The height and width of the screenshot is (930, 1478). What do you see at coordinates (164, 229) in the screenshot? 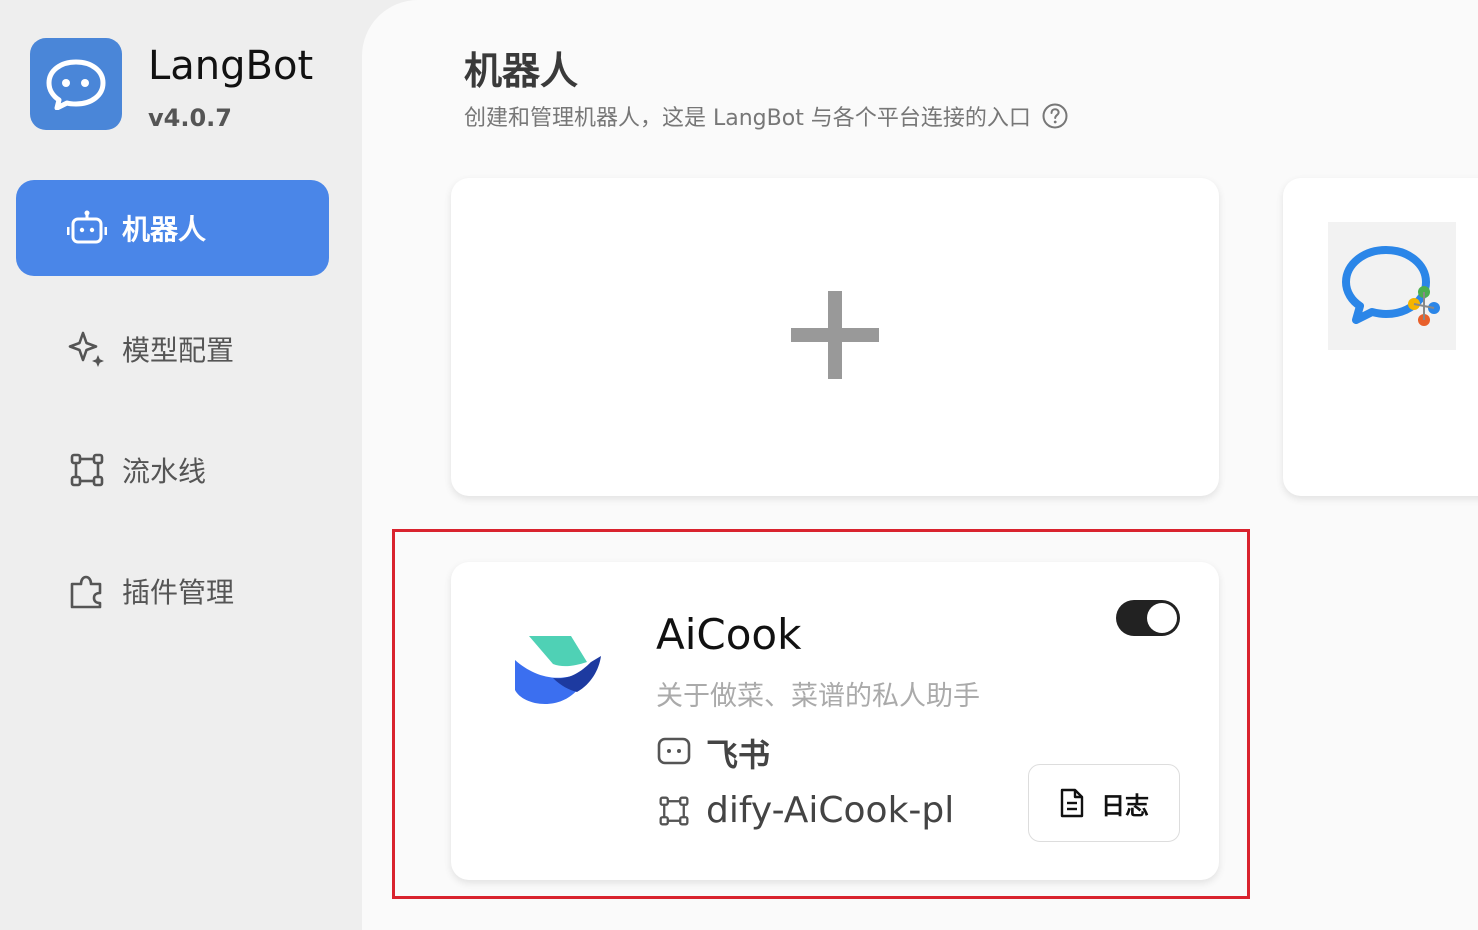
I see `sidebar-item-label: 机器人` at bounding box center [164, 229].